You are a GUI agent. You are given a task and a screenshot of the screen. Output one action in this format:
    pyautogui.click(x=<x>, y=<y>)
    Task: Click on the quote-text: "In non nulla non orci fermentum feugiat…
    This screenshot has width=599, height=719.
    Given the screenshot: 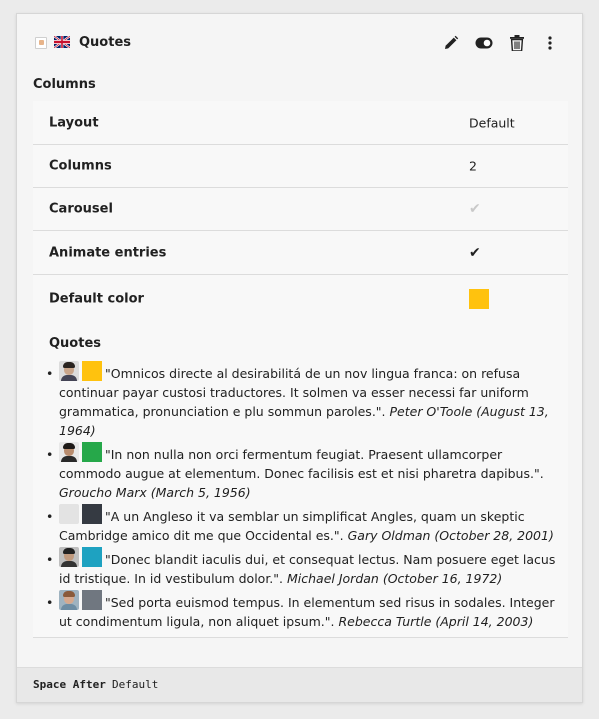 What is the action you would take?
    pyautogui.click(x=301, y=464)
    